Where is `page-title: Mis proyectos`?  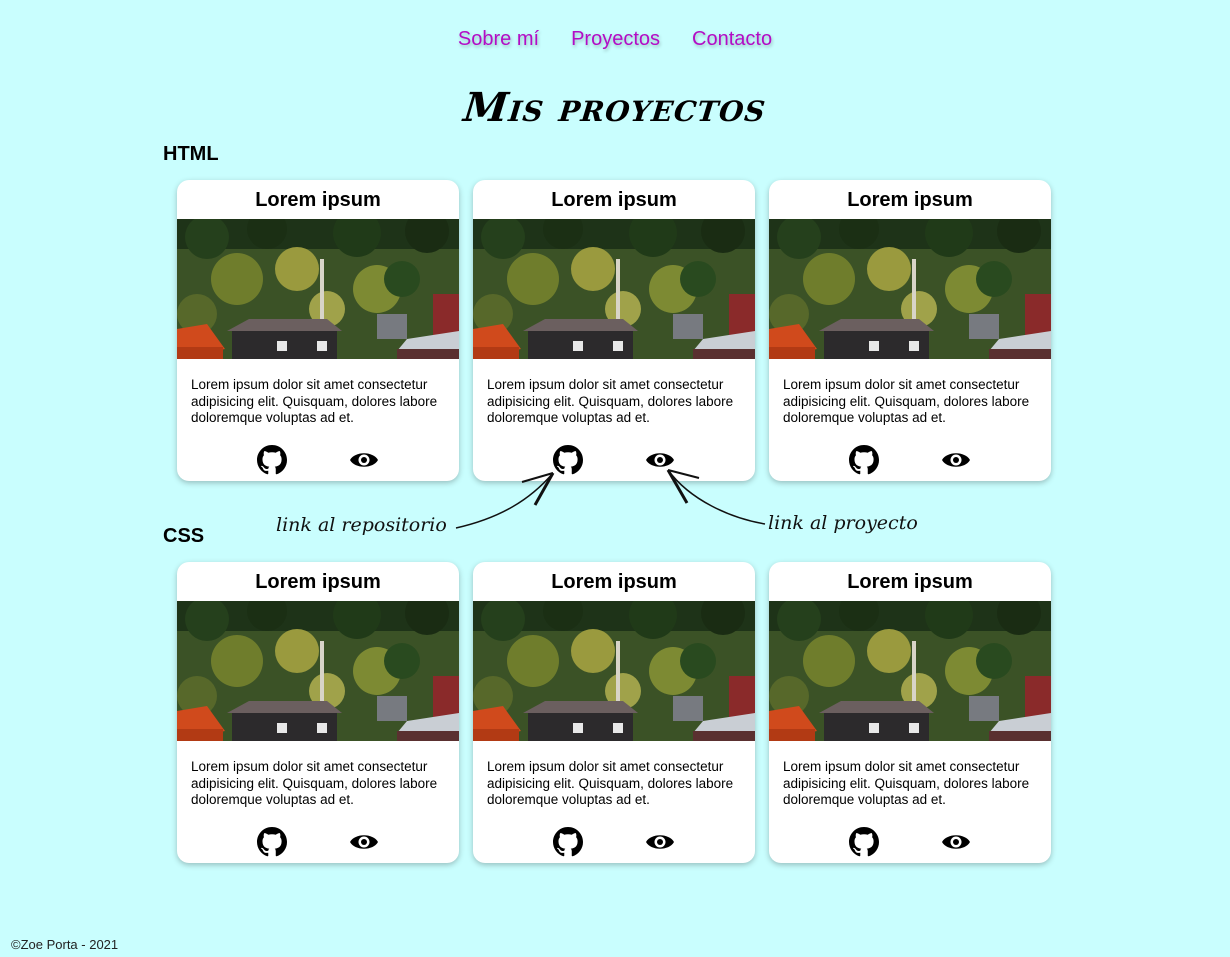 page-title: Mis proyectos is located at coordinates (615, 107).